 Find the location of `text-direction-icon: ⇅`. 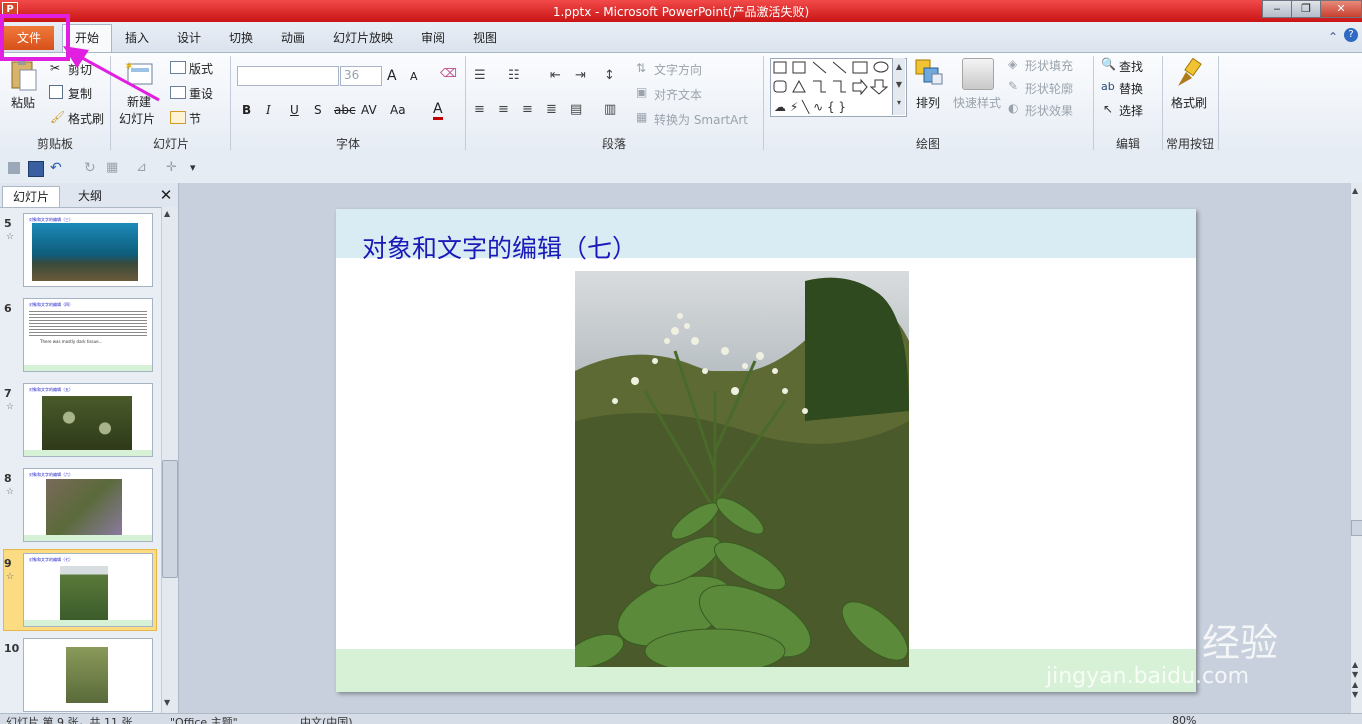

text-direction-icon: ⇅ is located at coordinates (641, 68).